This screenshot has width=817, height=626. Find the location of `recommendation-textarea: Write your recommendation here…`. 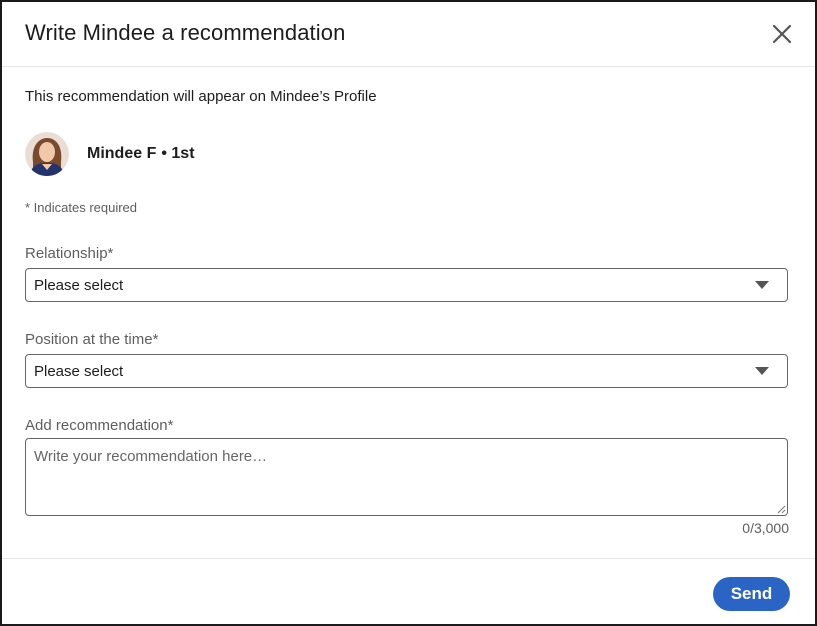

recommendation-textarea: Write your recommendation here… is located at coordinates (406, 477).